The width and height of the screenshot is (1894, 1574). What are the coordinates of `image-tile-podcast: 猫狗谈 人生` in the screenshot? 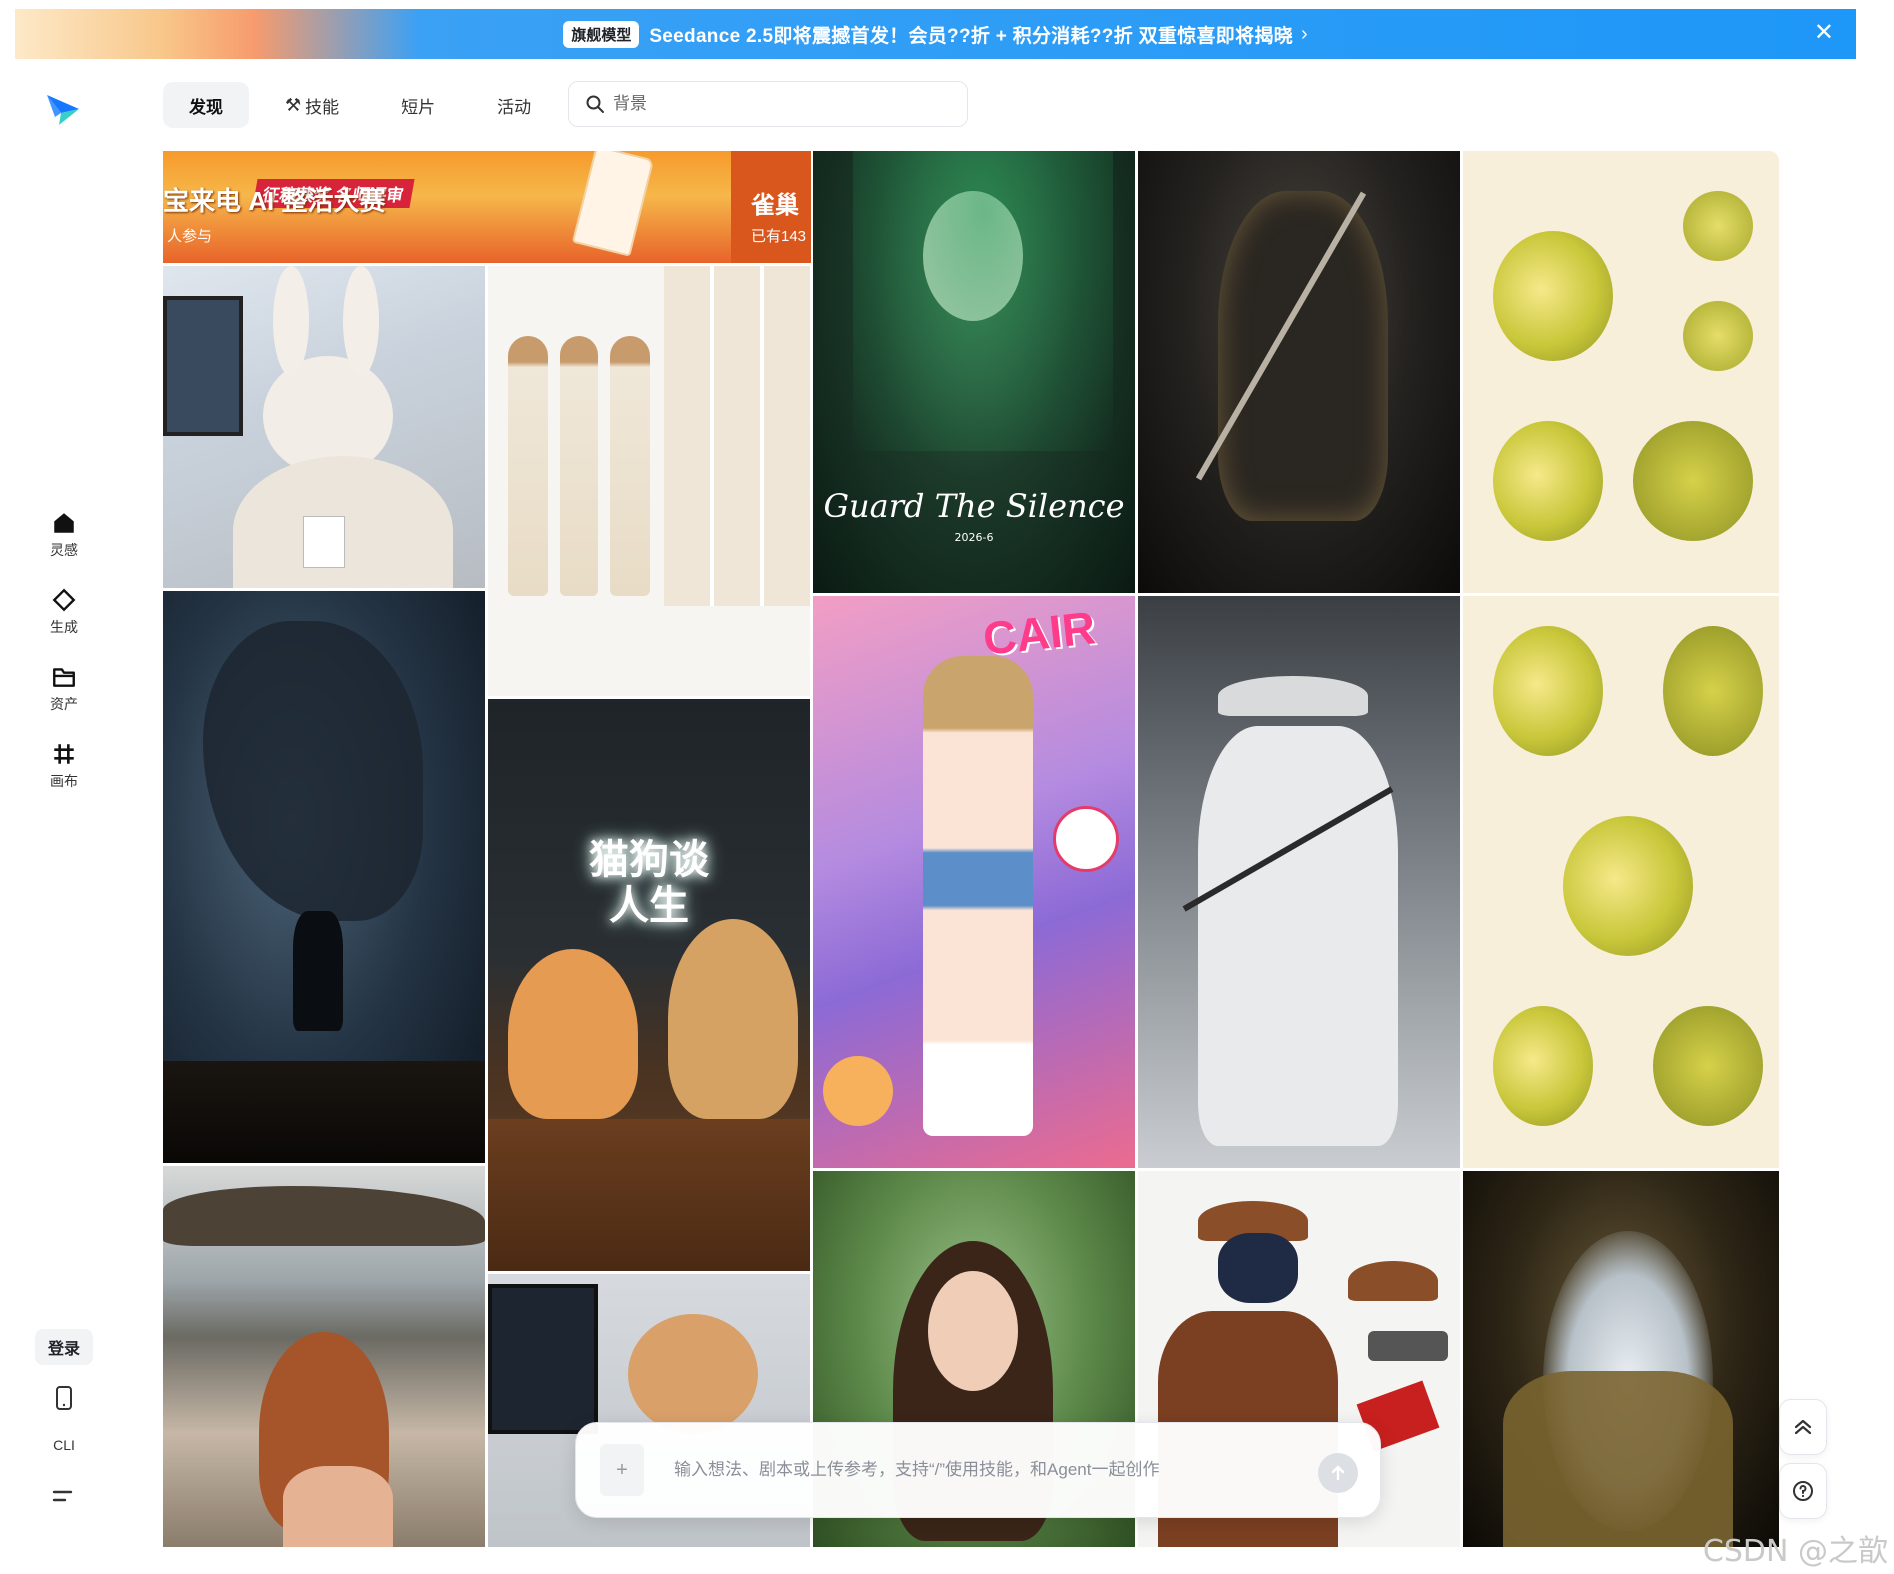 It's located at (649, 985).